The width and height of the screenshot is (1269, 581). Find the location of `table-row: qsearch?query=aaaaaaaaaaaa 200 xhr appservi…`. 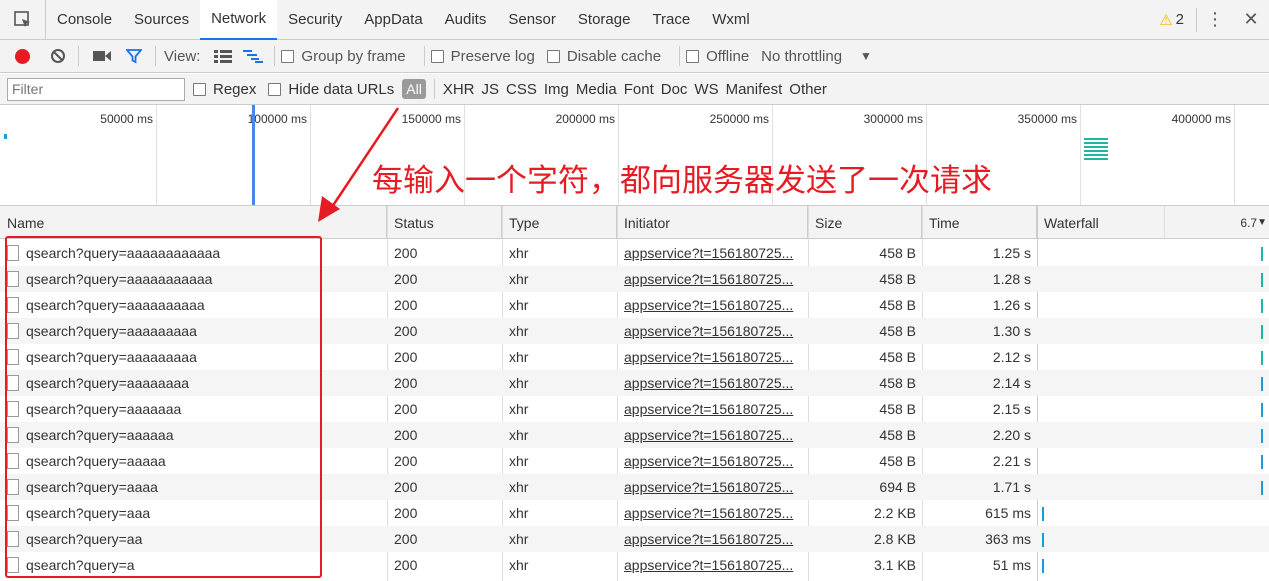

table-row: qsearch?query=aaaaaaaaaaaa 200 xhr appservi… is located at coordinates (634, 253).